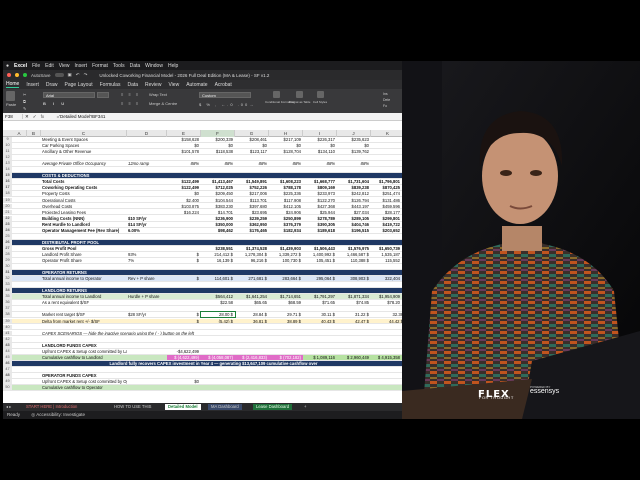 This screenshot has height=480, width=640. Describe the element at coordinates (218, 224) in the screenshot. I see `cell-value: $350,000` at that location.